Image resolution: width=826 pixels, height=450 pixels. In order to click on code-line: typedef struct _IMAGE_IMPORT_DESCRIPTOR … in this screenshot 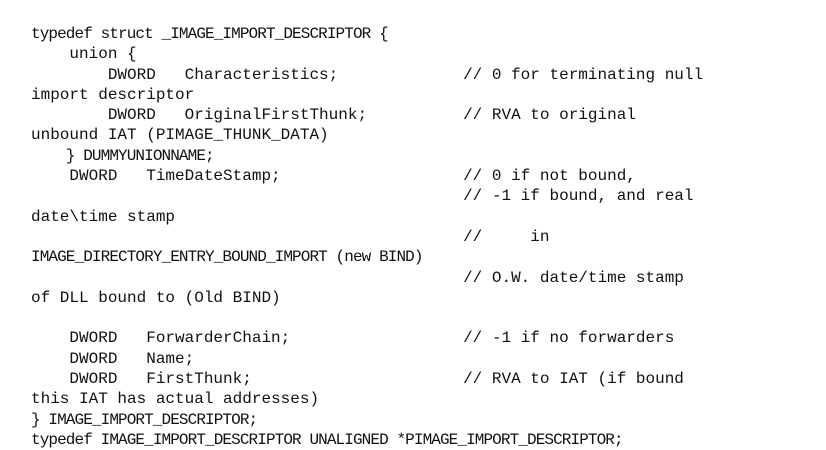, I will do `click(210, 34)`.